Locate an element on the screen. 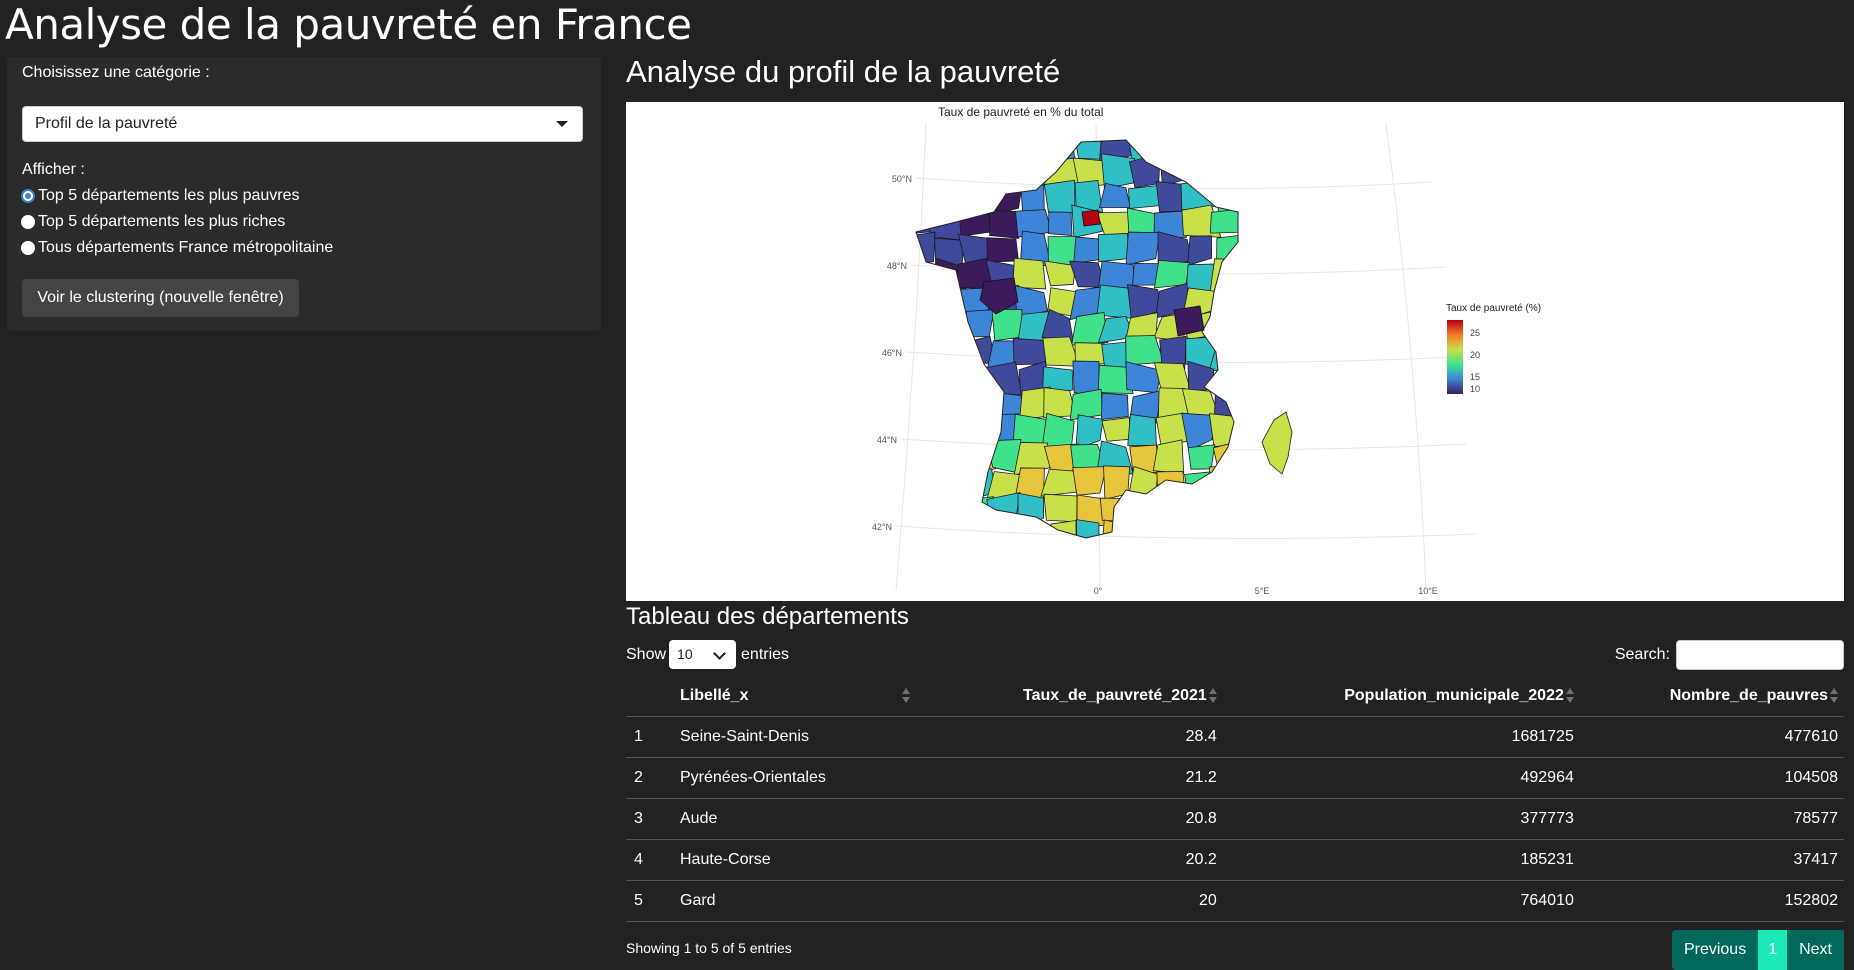  show-label: Show is located at coordinates (646, 654).